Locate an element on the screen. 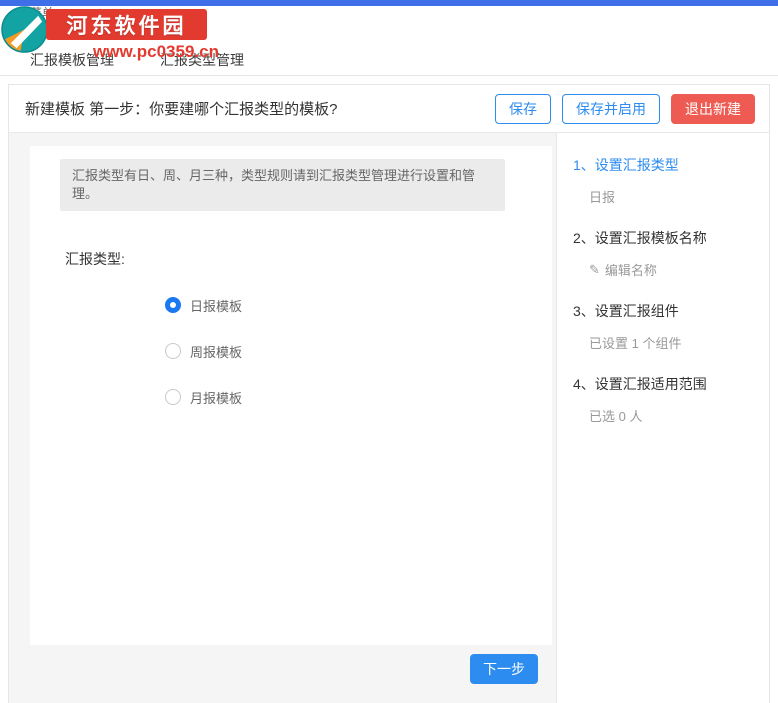  type-rule-notice: 汇报类型有日、周、月三种，类型规则请到汇报类型管理进行设置和管理。 is located at coordinates (282, 185).